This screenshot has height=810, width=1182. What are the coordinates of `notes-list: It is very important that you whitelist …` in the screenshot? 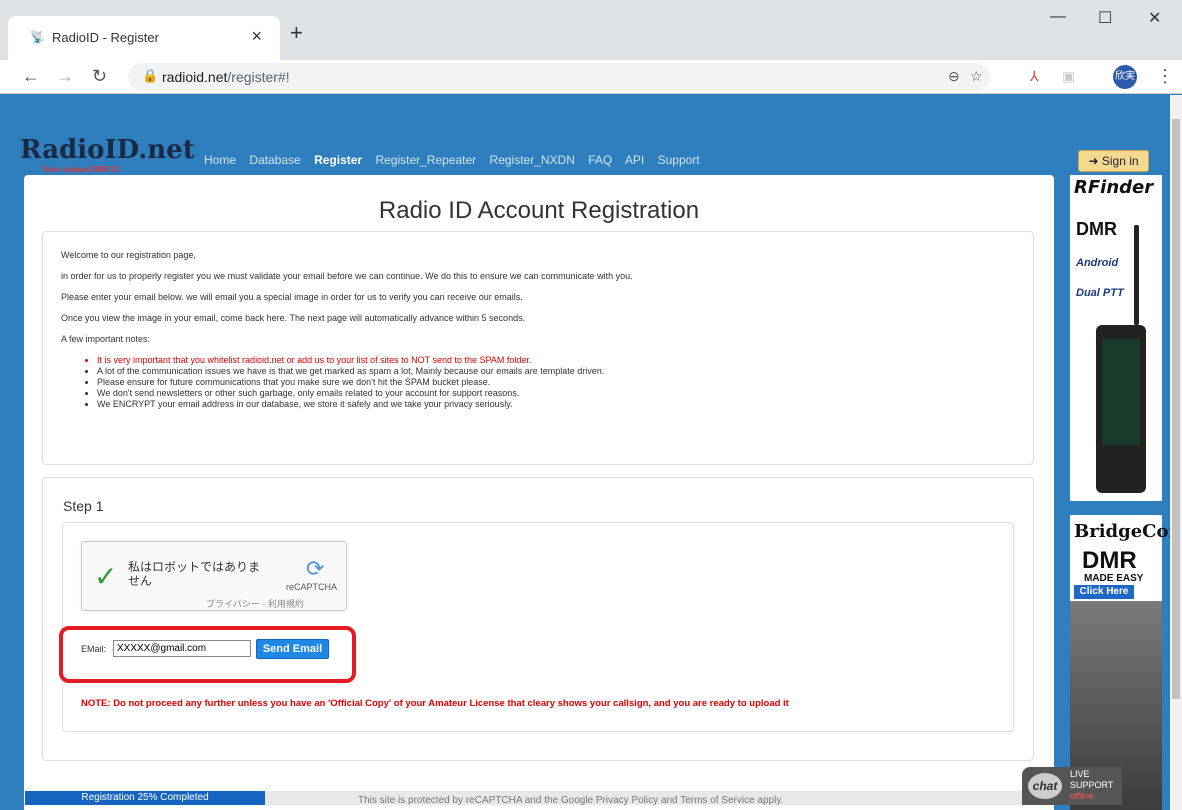 It's located at (556, 382).